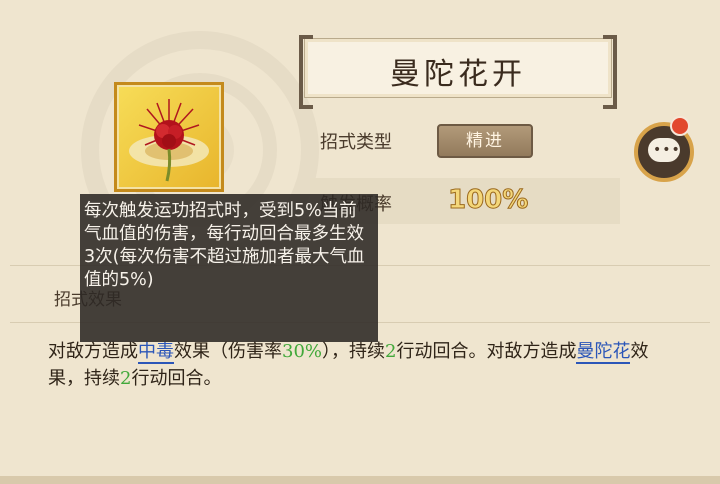 Image resolution: width=720 pixels, height=484 pixels. What do you see at coordinates (486, 351) in the screenshot?
I see `desc-text: 行动回合。对敌方造成` at bounding box center [486, 351].